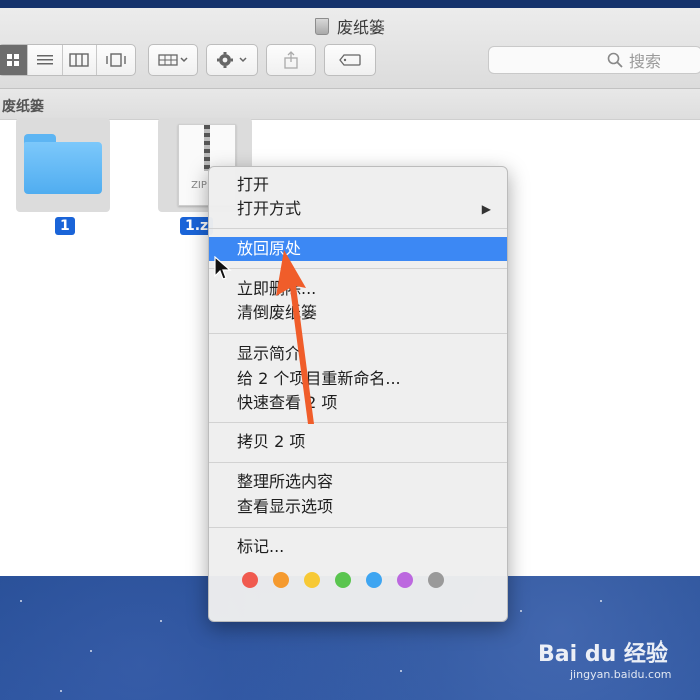 The image size is (700, 700). Describe the element at coordinates (615, 60) in the screenshot. I see `search-icon` at that location.